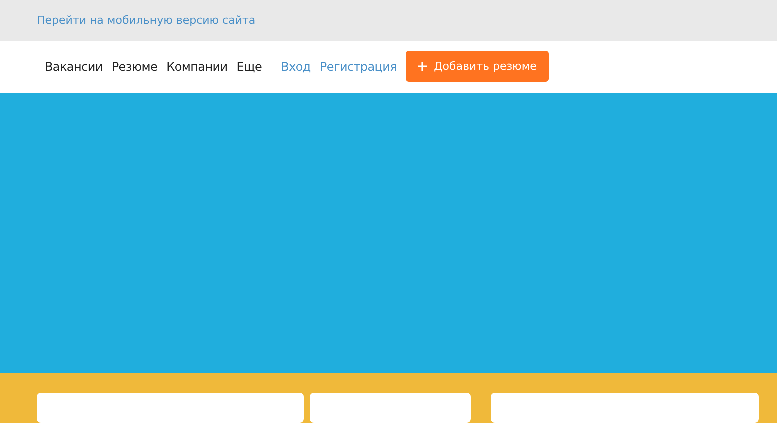  What do you see at coordinates (249, 67) in the screenshot?
I see `nav-link: Еще` at bounding box center [249, 67].